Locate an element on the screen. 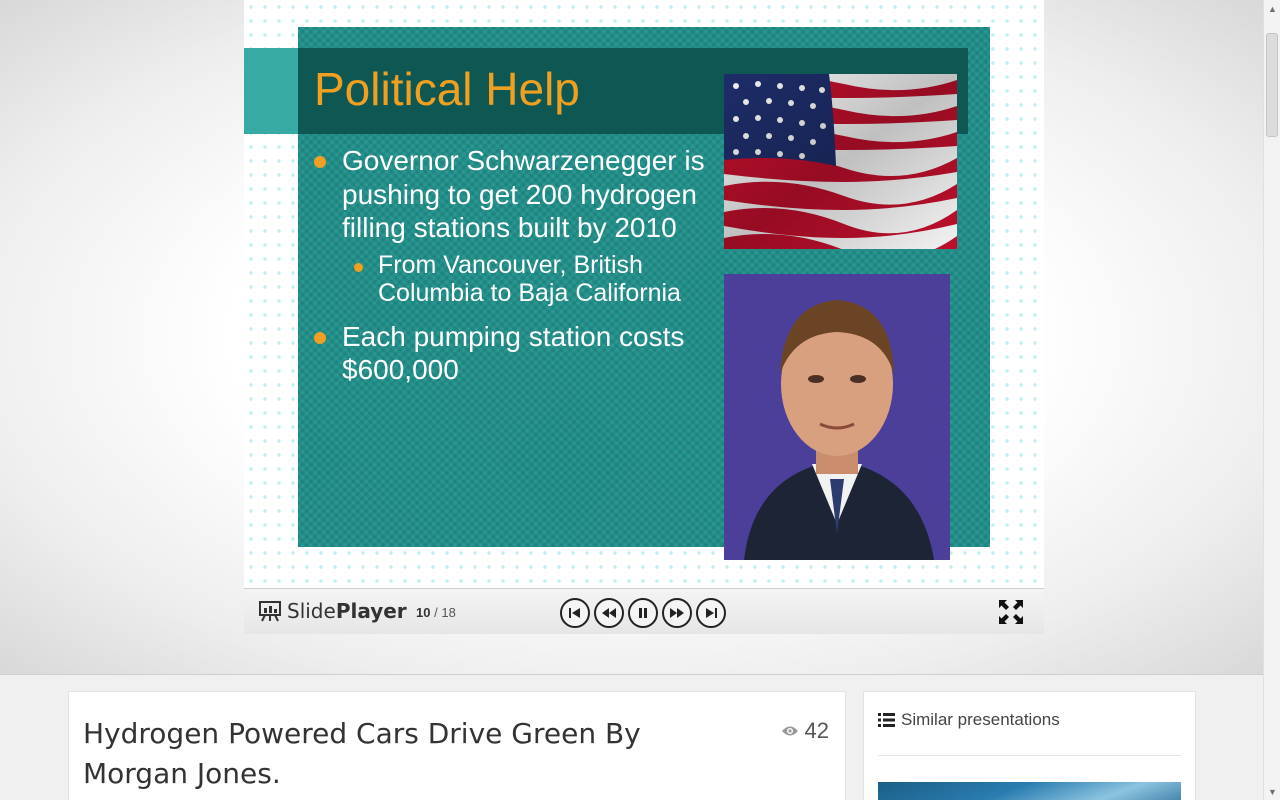 The width and height of the screenshot is (1280, 800). first-slide-button is located at coordinates (575, 613).